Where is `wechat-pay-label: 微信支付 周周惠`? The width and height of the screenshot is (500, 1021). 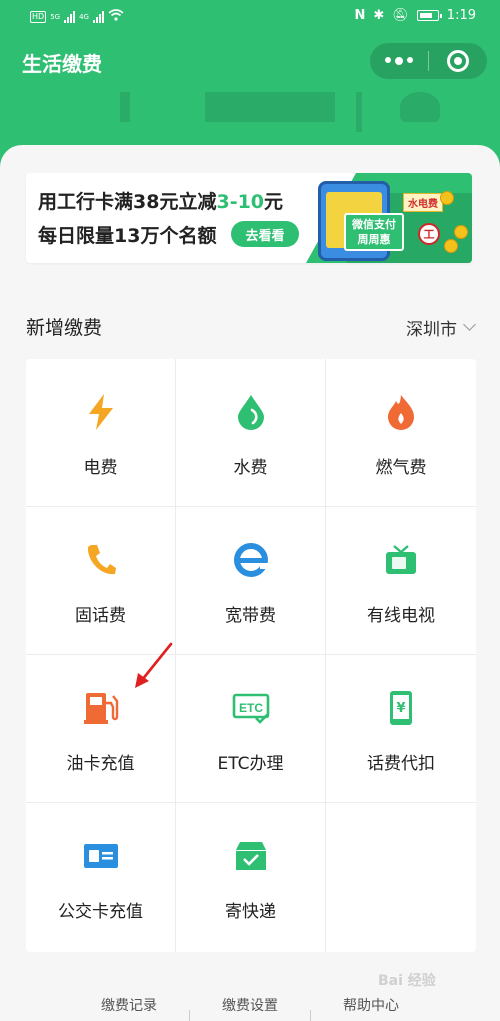
wechat-pay-label: 微信支付 周周惠 is located at coordinates (374, 232).